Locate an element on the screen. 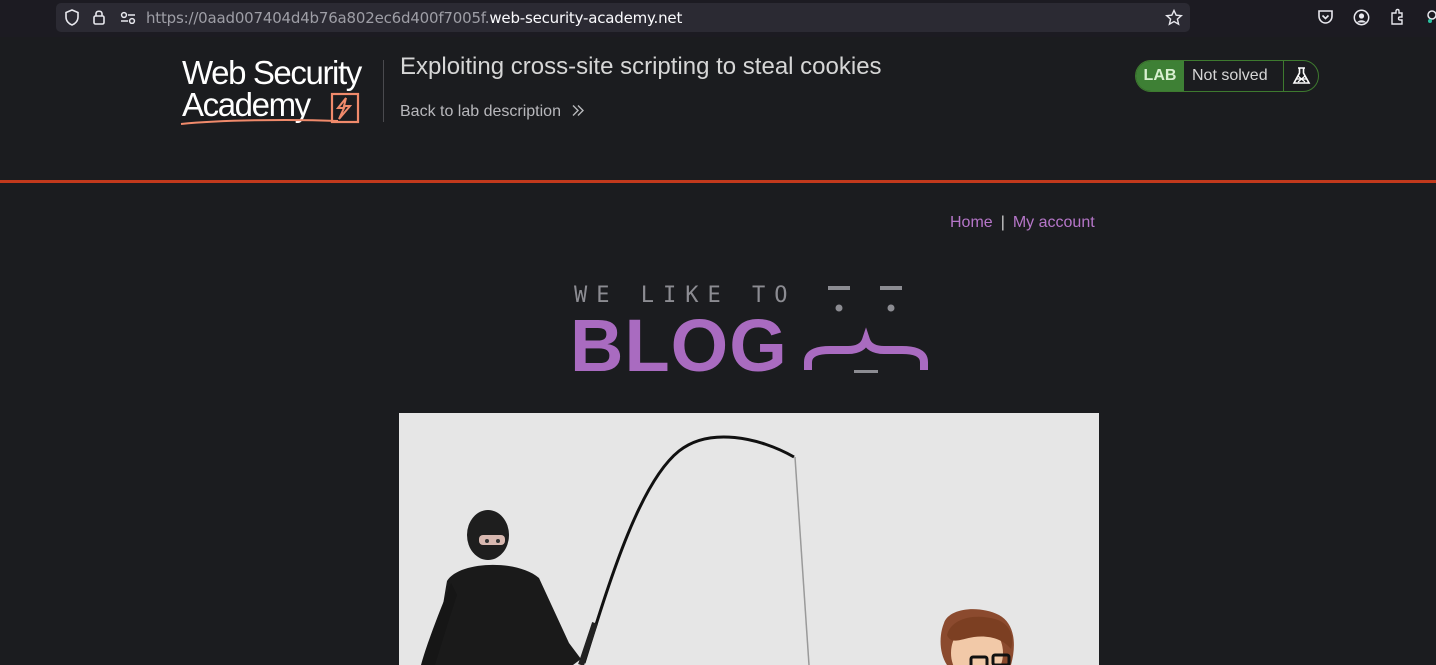  back-to-lab-link: Back to lab description is located at coordinates (492, 112).